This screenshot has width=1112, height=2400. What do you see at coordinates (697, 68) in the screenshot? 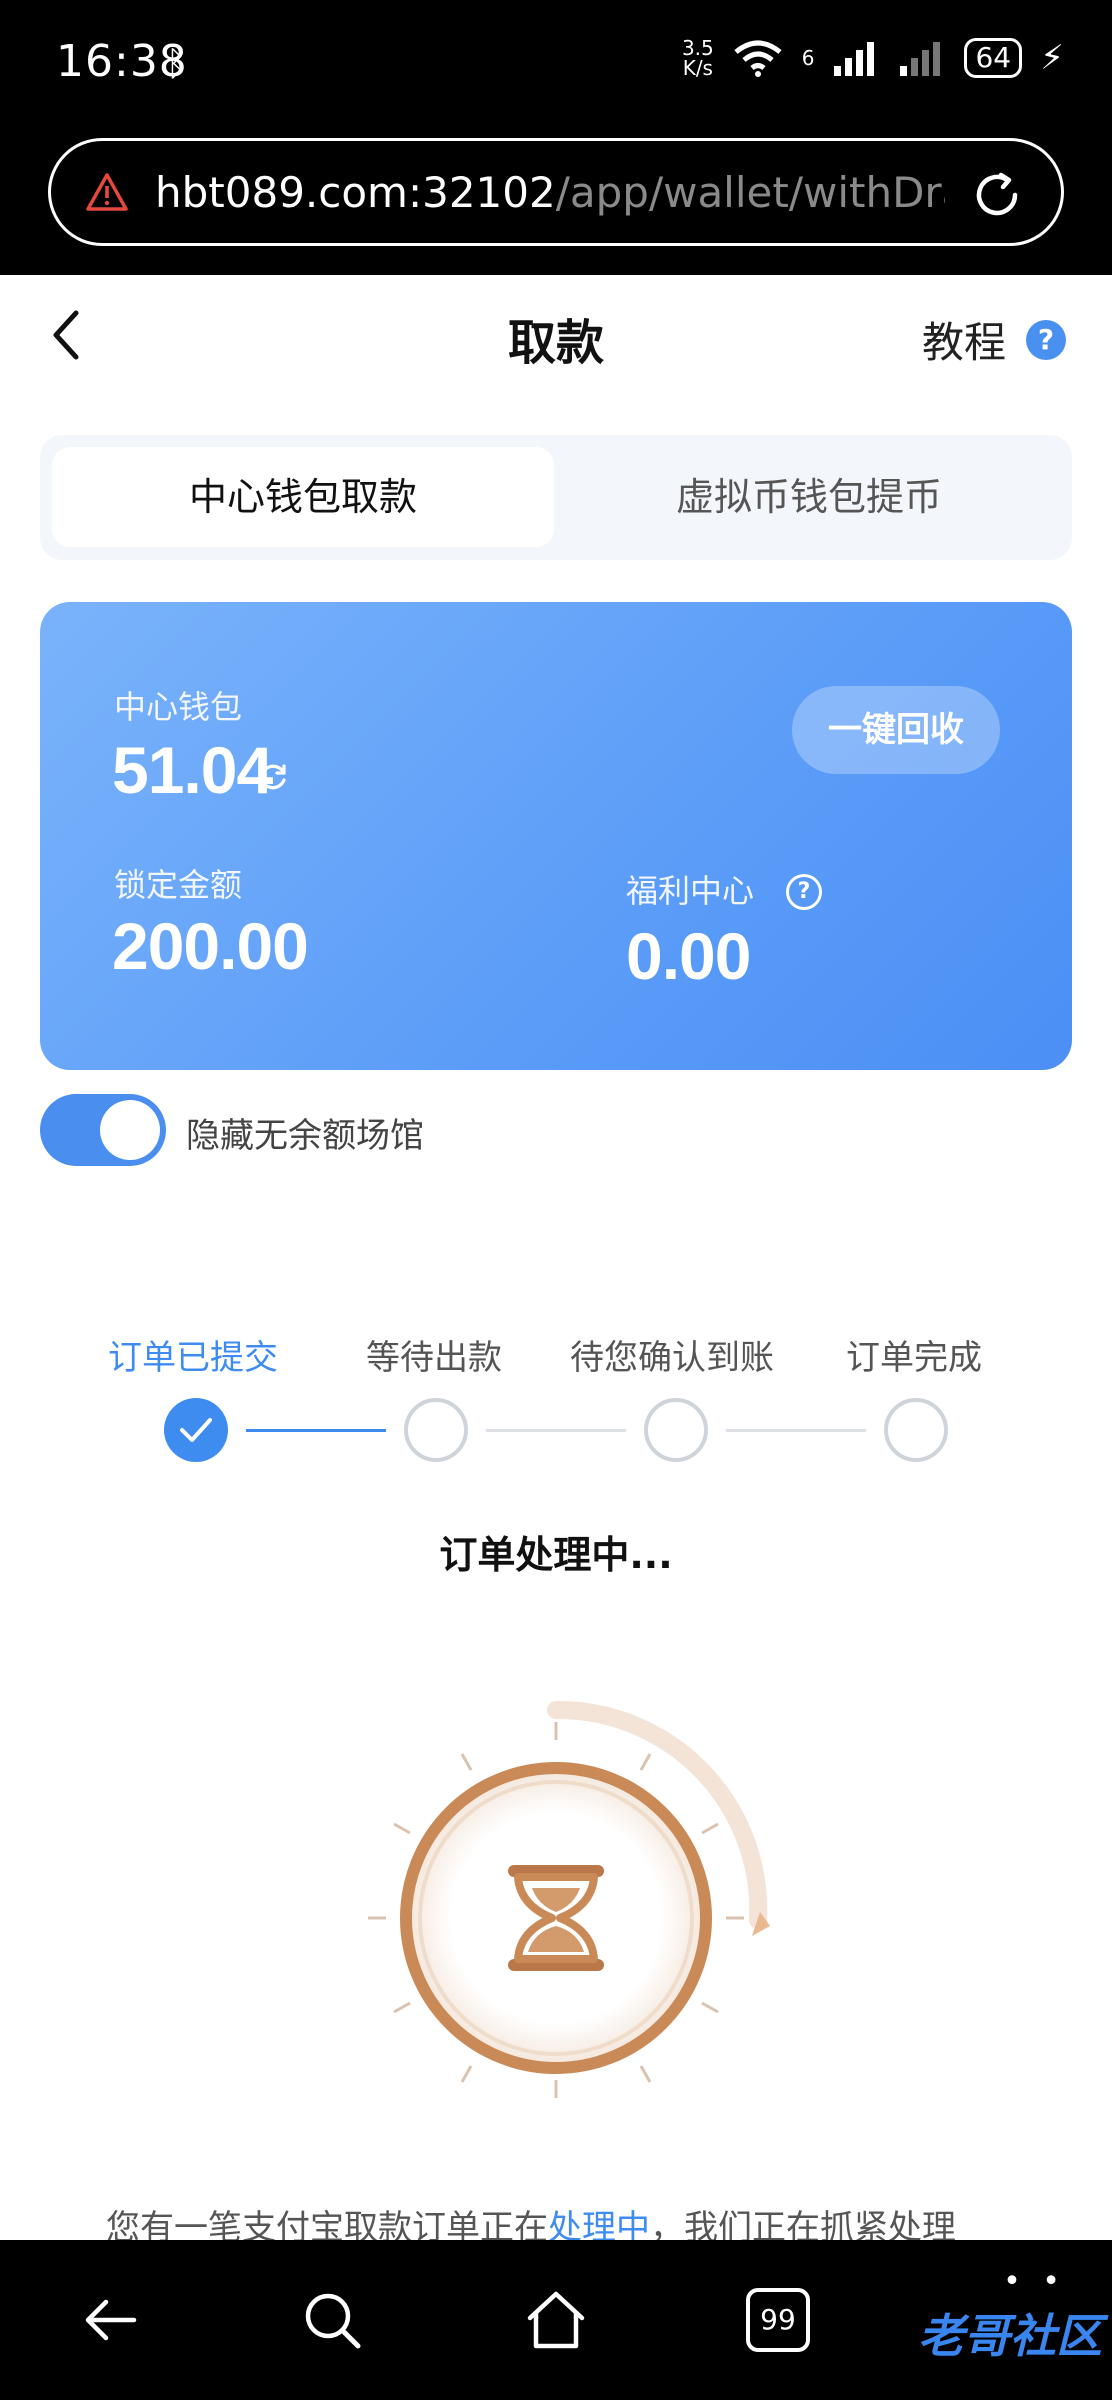
I see `net-speed-unit: K/s` at bounding box center [697, 68].